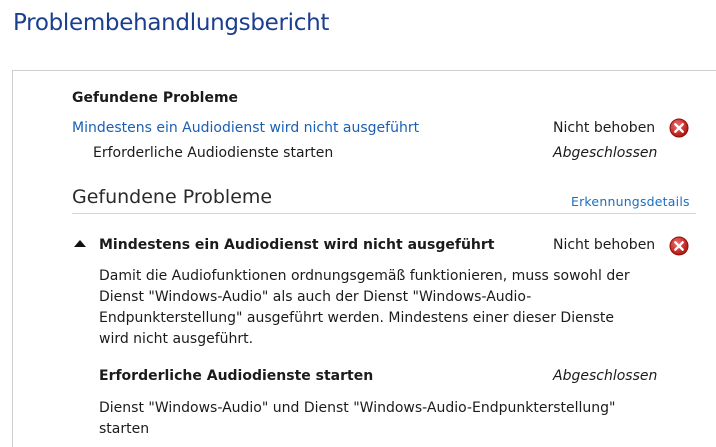 This screenshot has height=447, width=716. What do you see at coordinates (236, 376) in the screenshot?
I see `details-action-label: Erforderliche Audiodienste starten` at bounding box center [236, 376].